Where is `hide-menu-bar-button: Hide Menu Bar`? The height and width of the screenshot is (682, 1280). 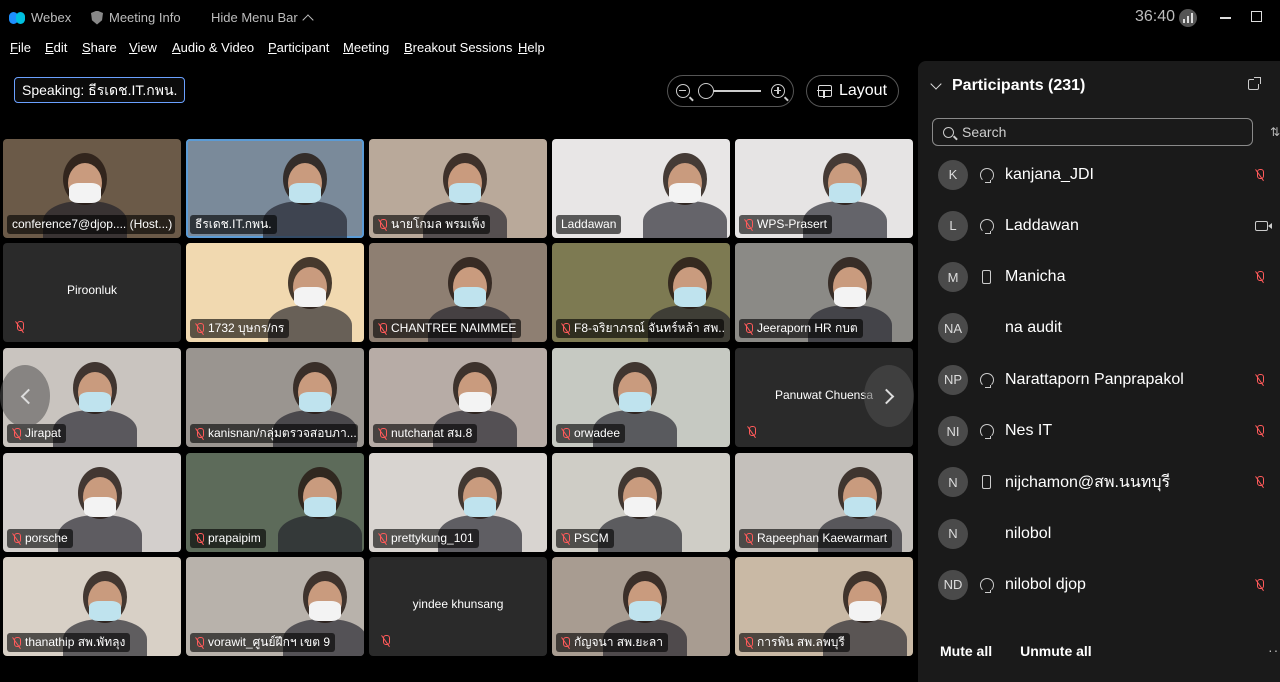
hide-menu-bar-button: Hide Menu Bar is located at coordinates (262, 18).